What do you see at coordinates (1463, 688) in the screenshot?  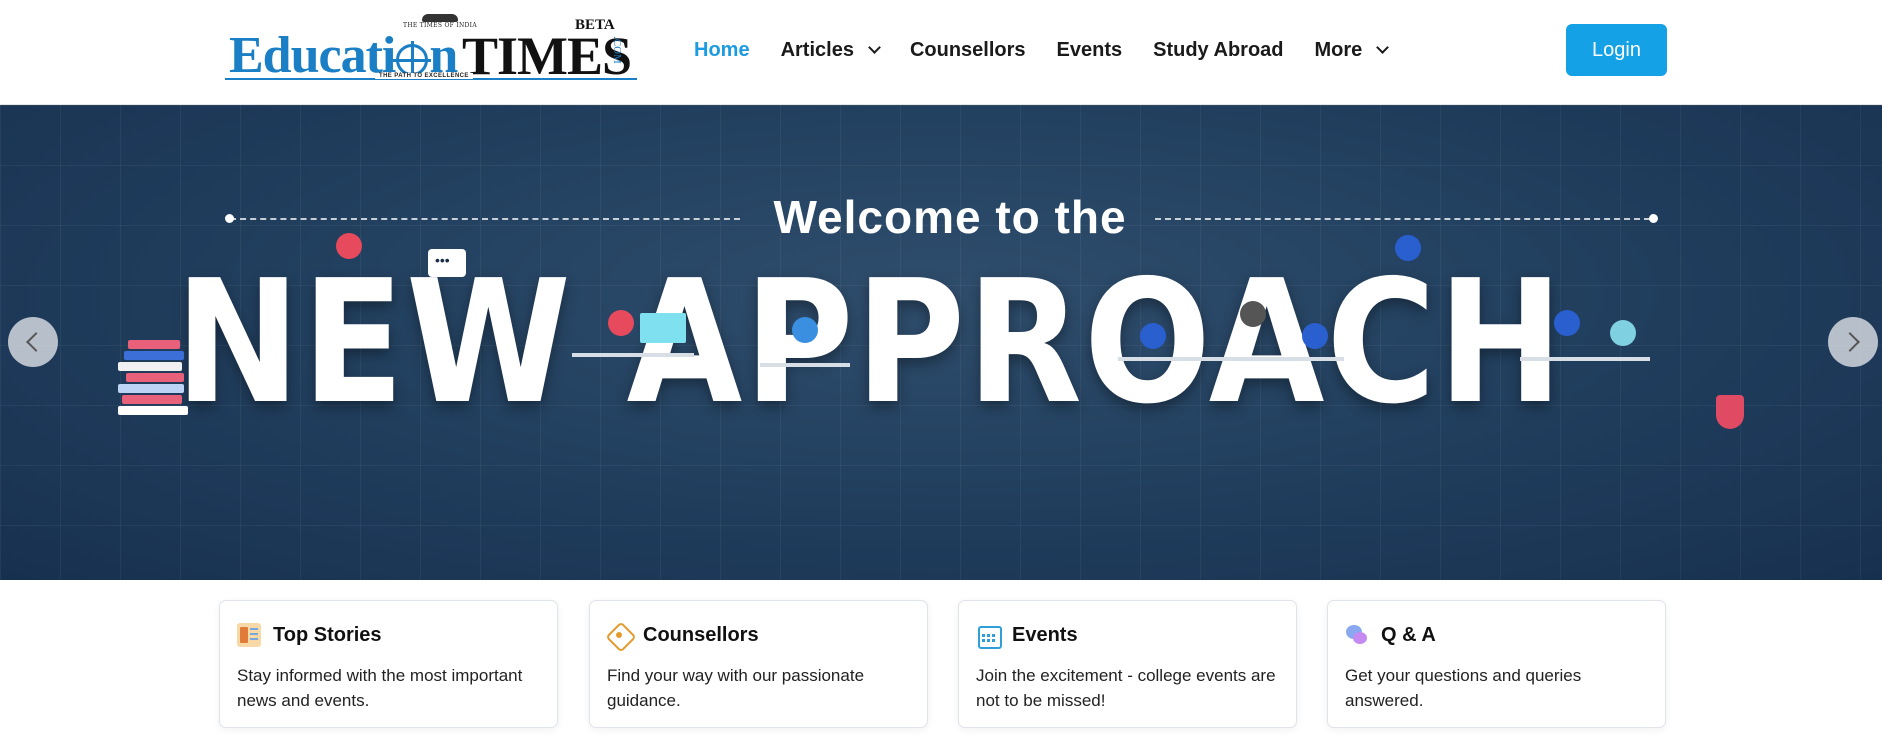 I see `card-description: Get your questions and queries answered.` at bounding box center [1463, 688].